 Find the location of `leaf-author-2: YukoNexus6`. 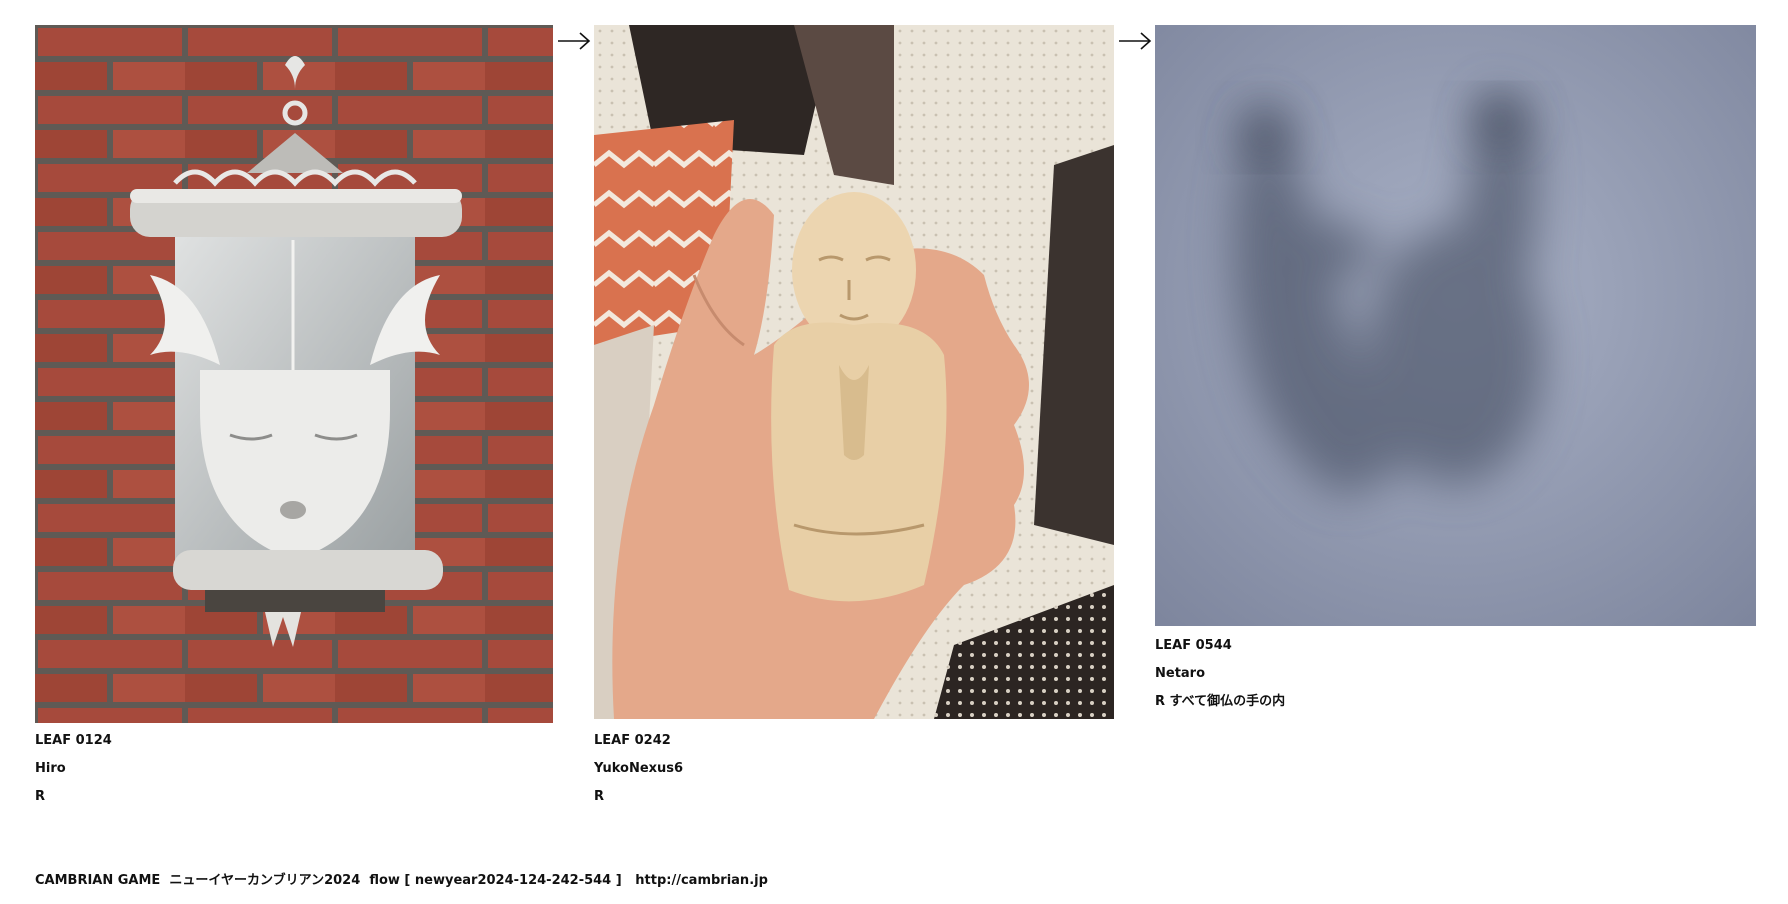

leaf-author-2: YukoNexus6 is located at coordinates (854, 768).